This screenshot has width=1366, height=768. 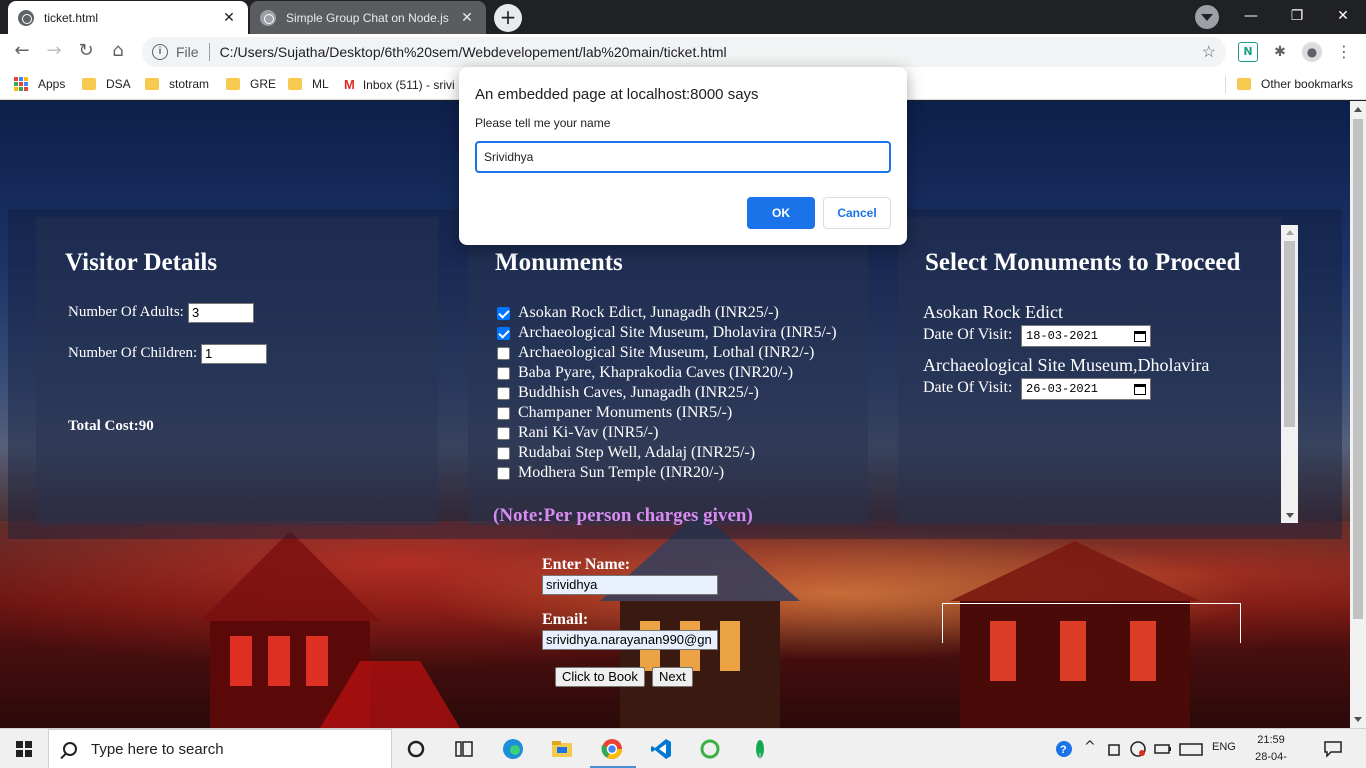 I want to click on bookmark-folder-gre: GRE, so click(x=251, y=84).